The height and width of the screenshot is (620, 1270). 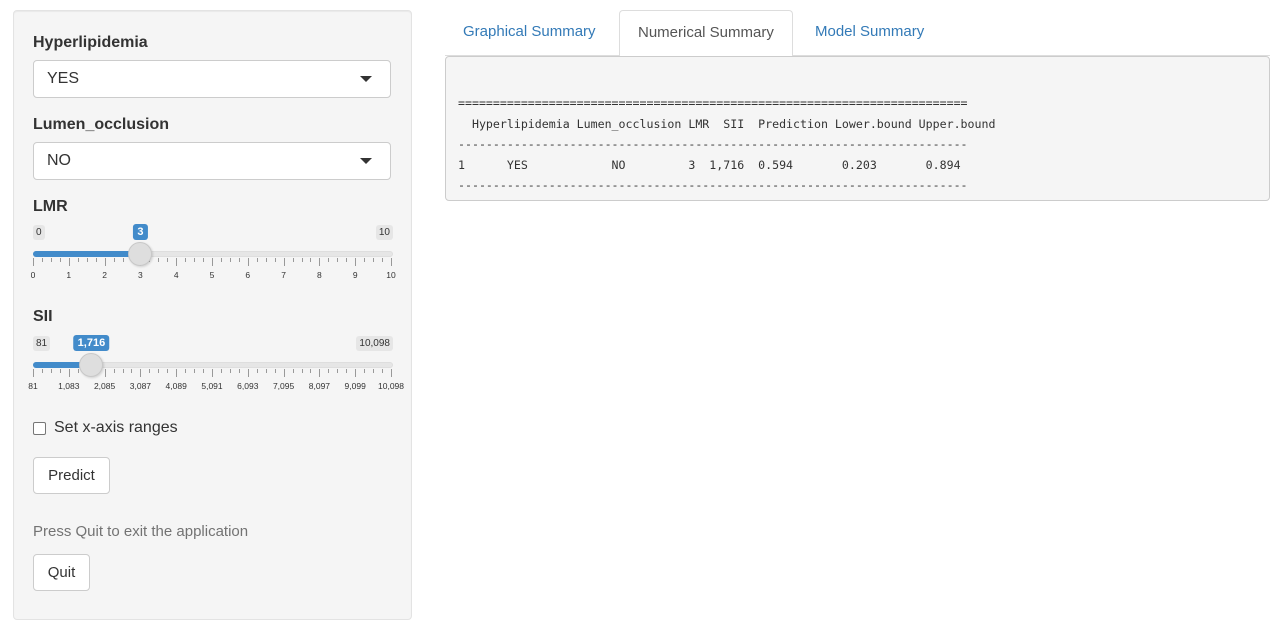 What do you see at coordinates (869, 33) in the screenshot?
I see `tab-model-summary: Model Summary` at bounding box center [869, 33].